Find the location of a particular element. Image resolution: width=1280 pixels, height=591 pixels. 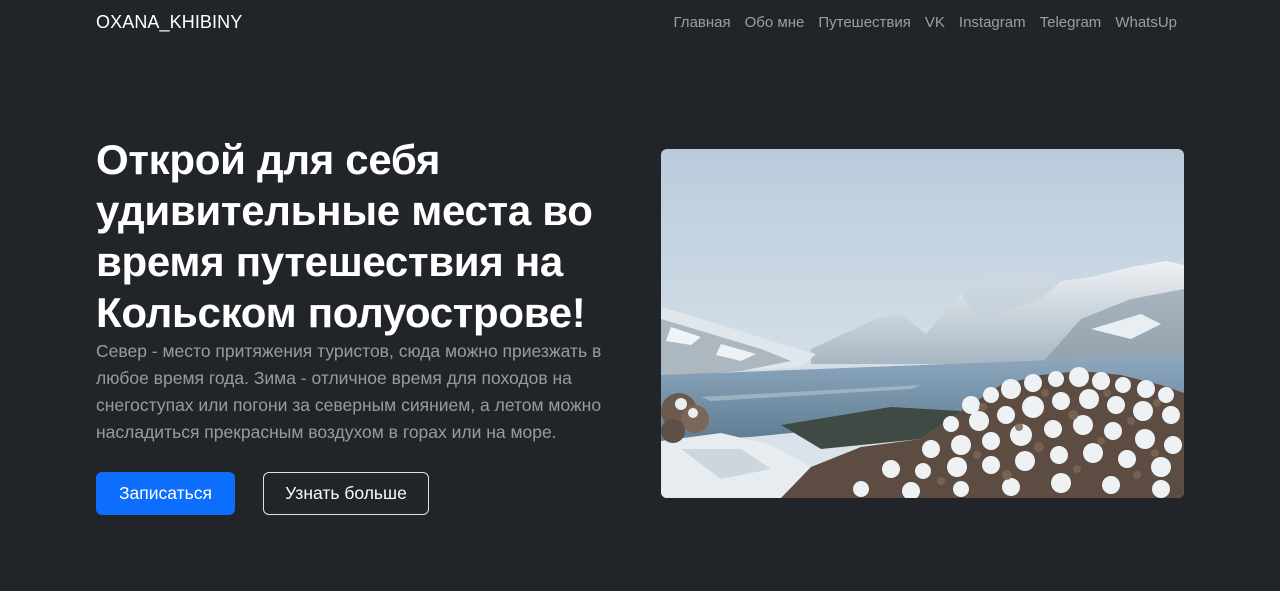

nav-link-instagram: Instagram is located at coordinates (992, 22).